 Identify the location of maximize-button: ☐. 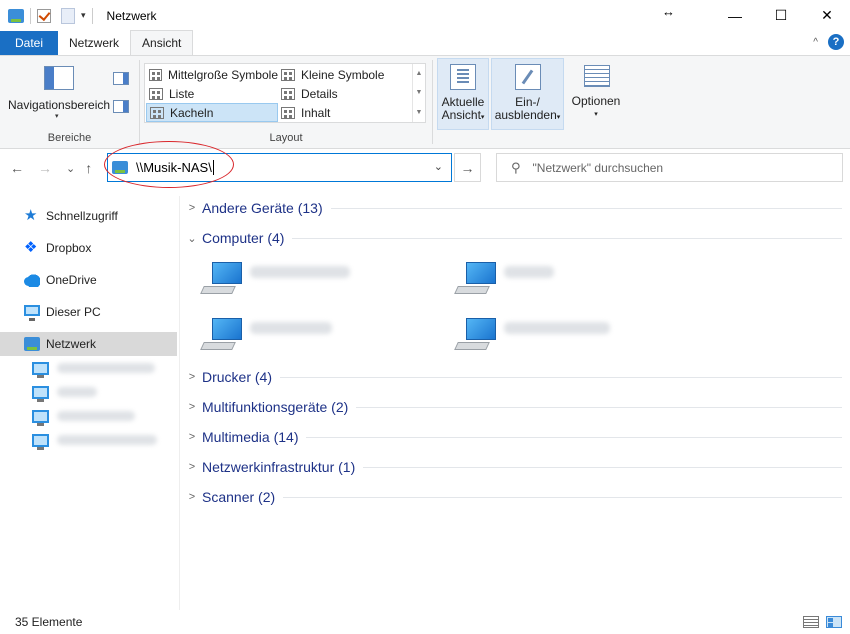
(781, 15).